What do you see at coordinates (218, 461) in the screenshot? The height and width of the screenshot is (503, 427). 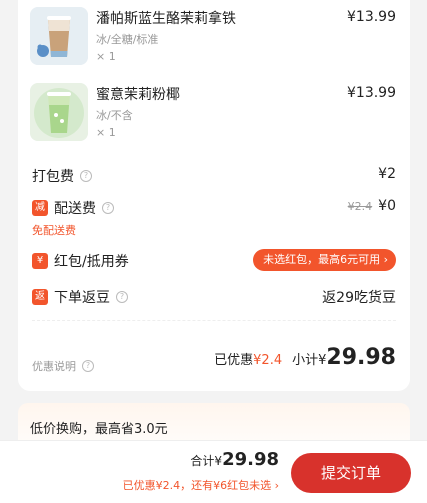 I see `total-currency: ¥` at bounding box center [218, 461].